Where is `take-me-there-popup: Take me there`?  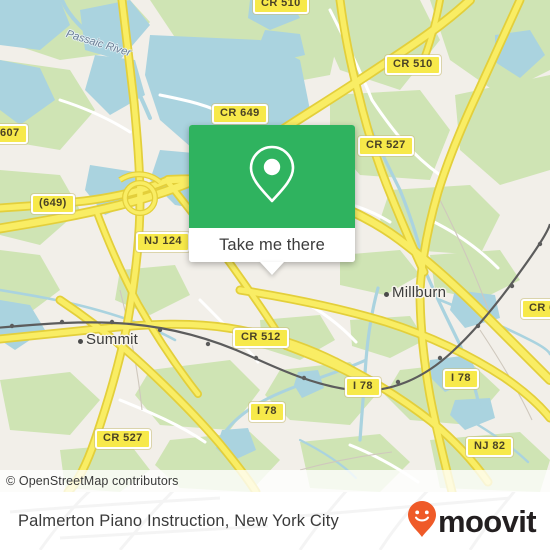
take-me-there-popup: Take me there is located at coordinates (272, 200).